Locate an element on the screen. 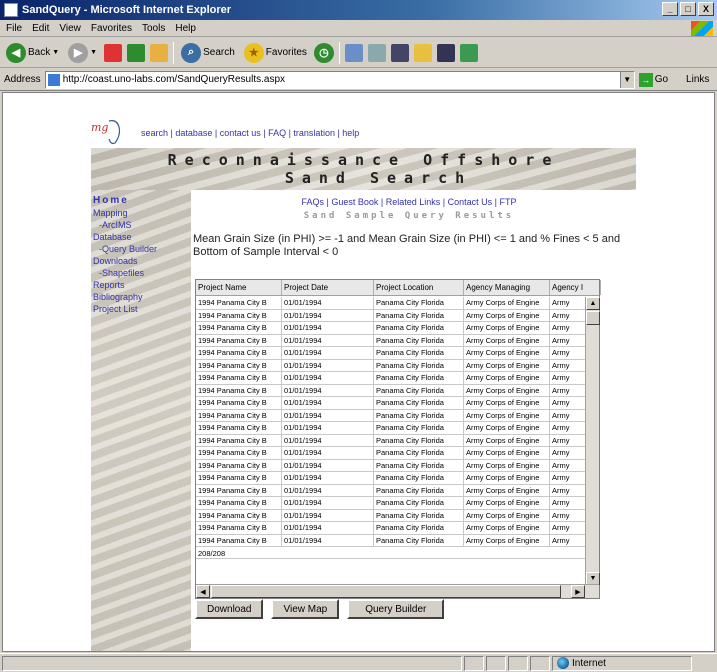 This screenshot has width=717, height=672. tool-icon is located at coordinates (468, 52).